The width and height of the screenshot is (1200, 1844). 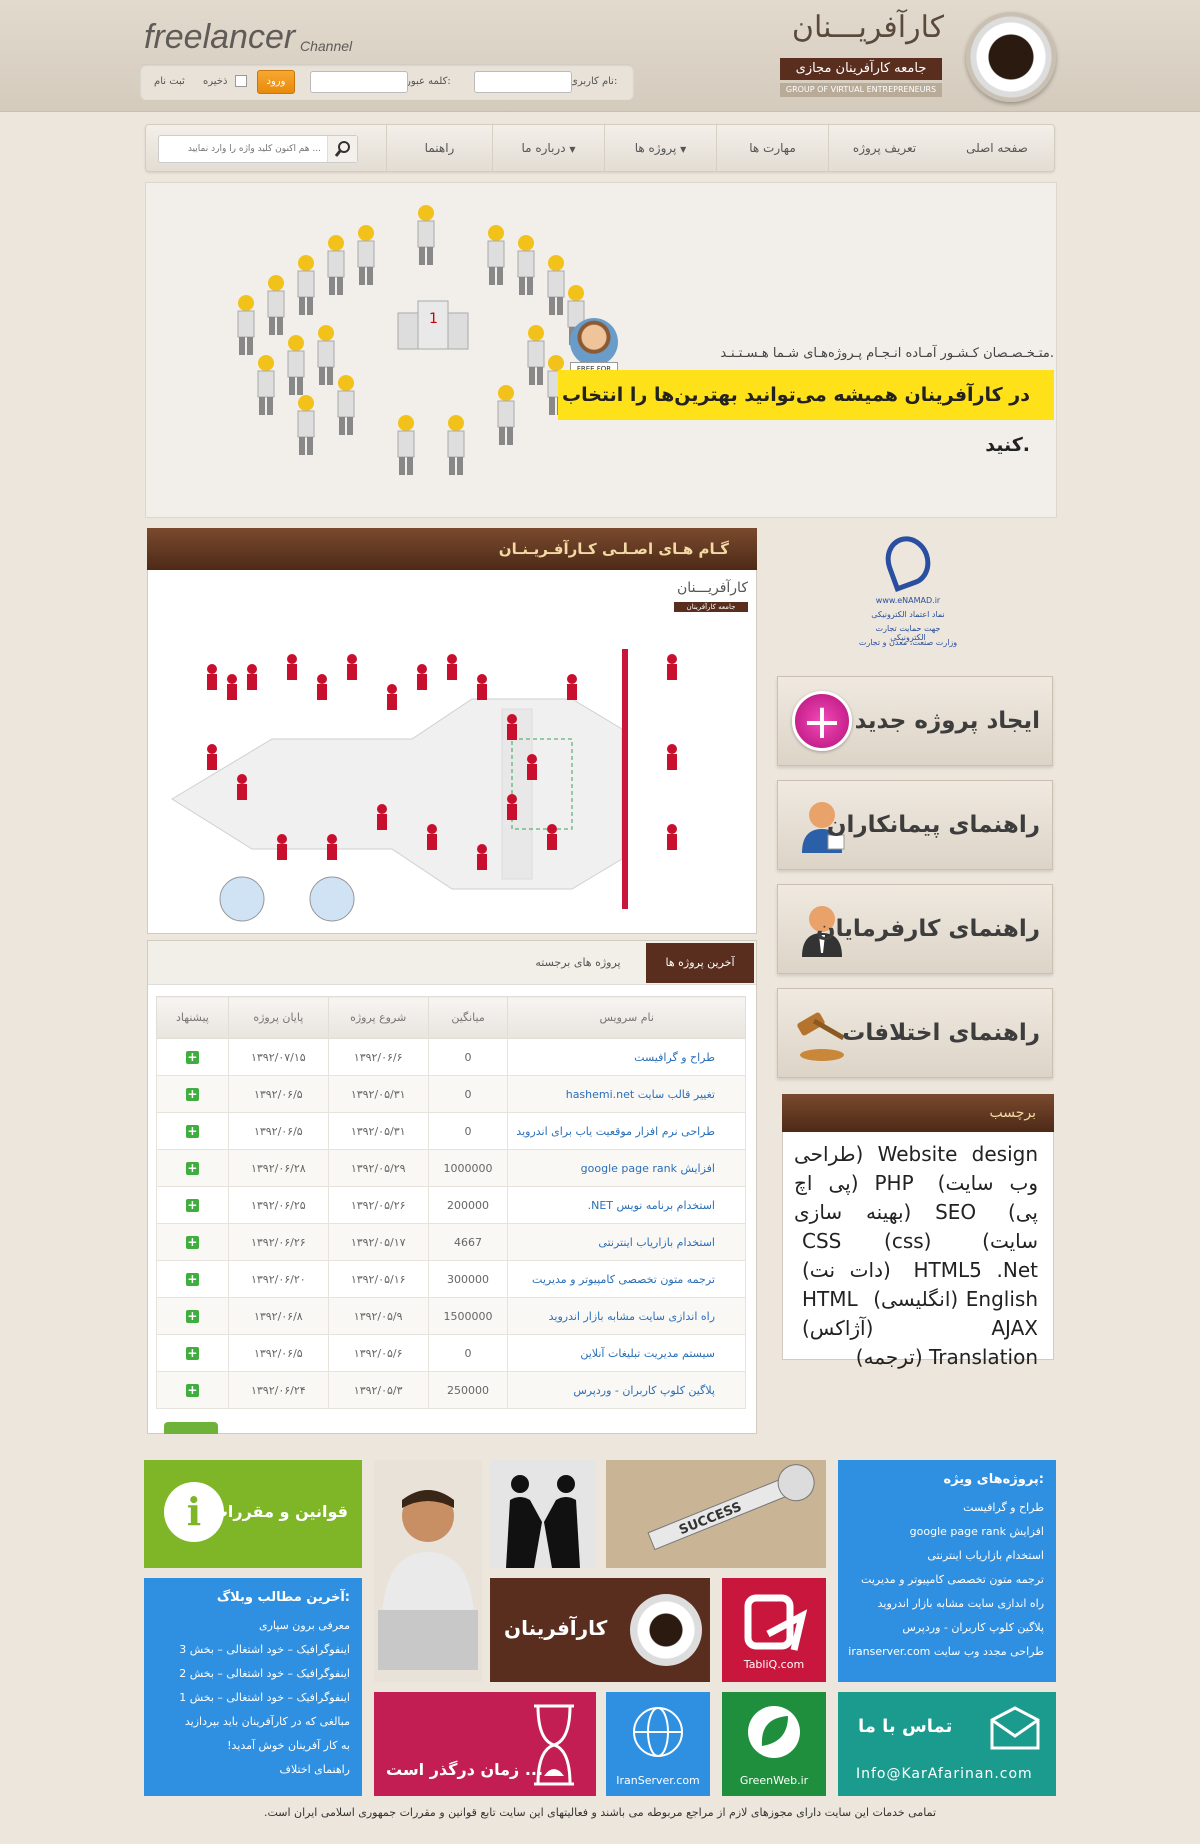 I want to click on project-start: ۱۳۹۲/۰۵/۲۹, so click(x=378, y=1168).